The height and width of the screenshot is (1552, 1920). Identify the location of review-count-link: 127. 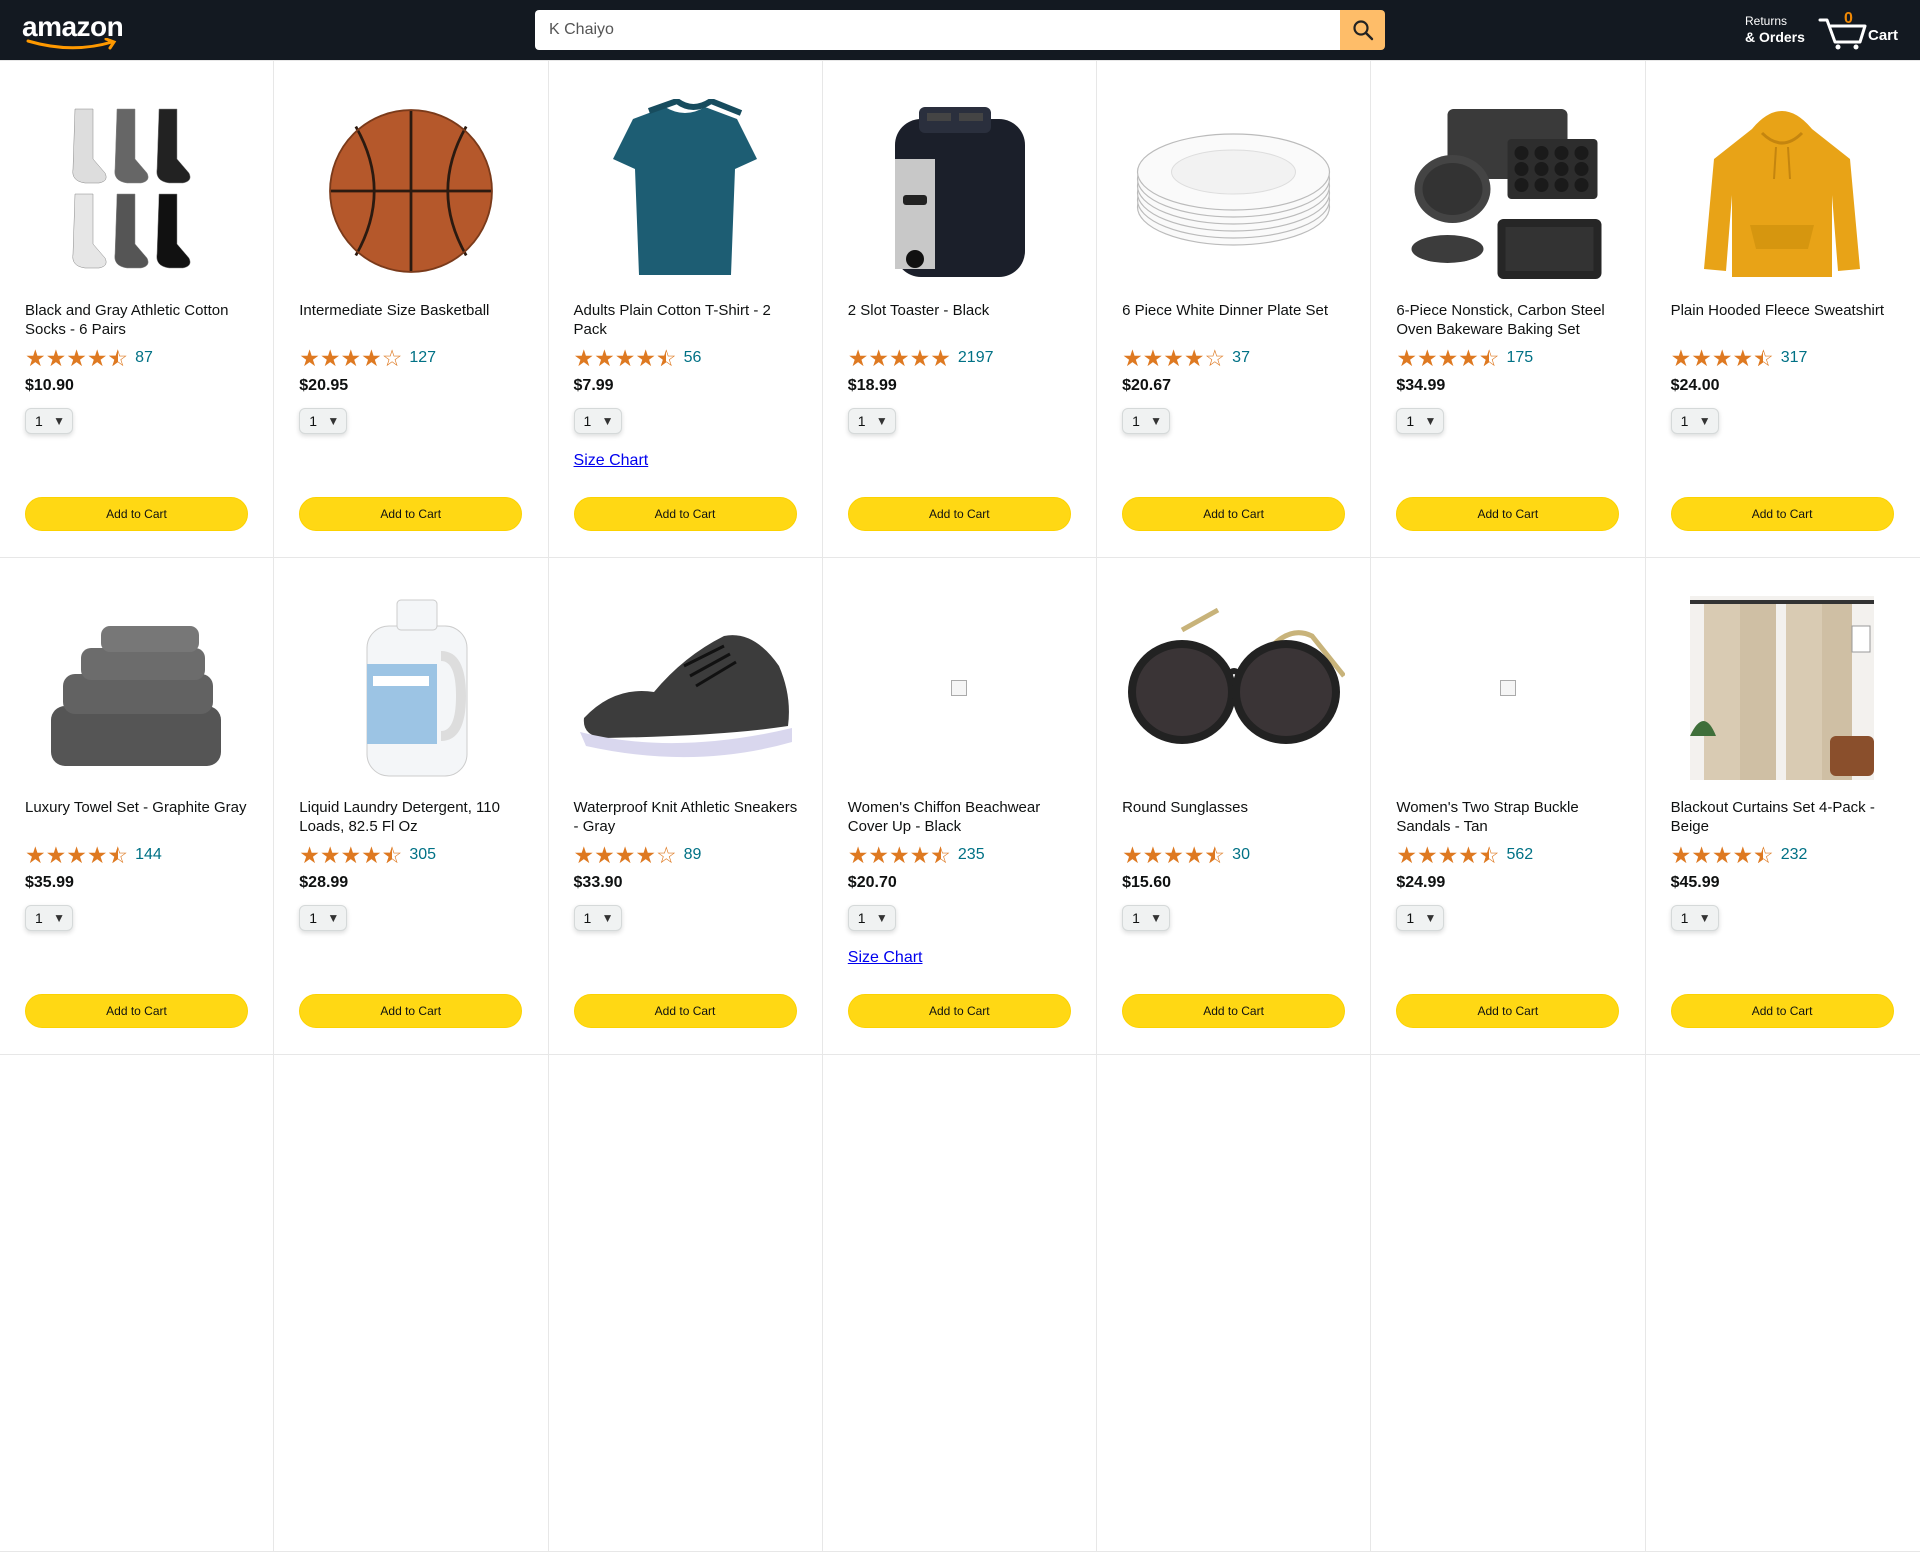
(422, 358).